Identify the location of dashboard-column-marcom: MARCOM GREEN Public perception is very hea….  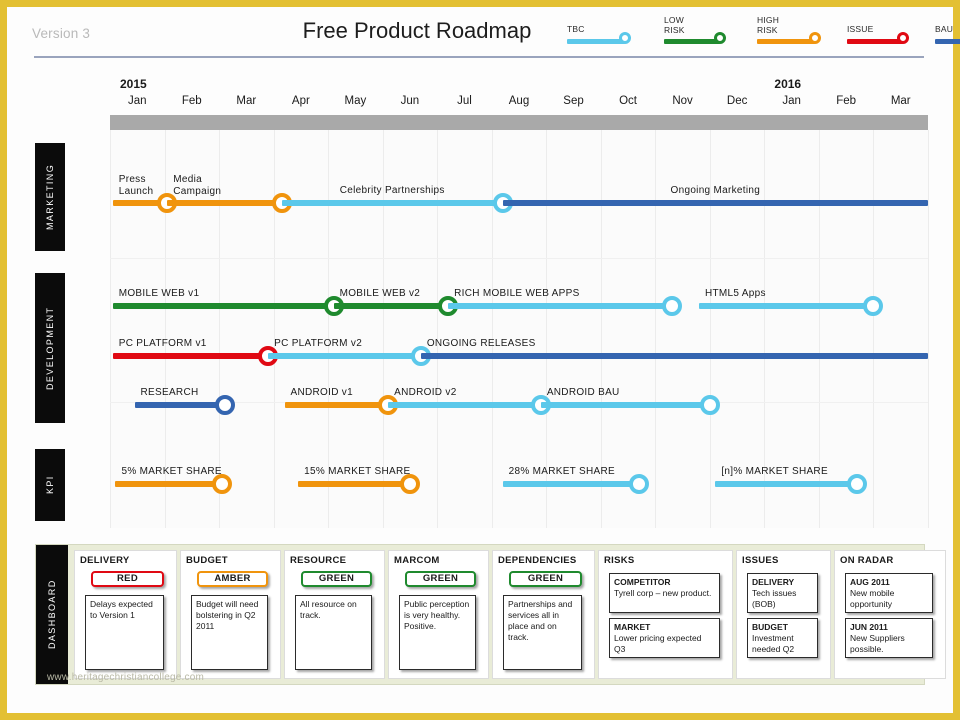
(438, 614).